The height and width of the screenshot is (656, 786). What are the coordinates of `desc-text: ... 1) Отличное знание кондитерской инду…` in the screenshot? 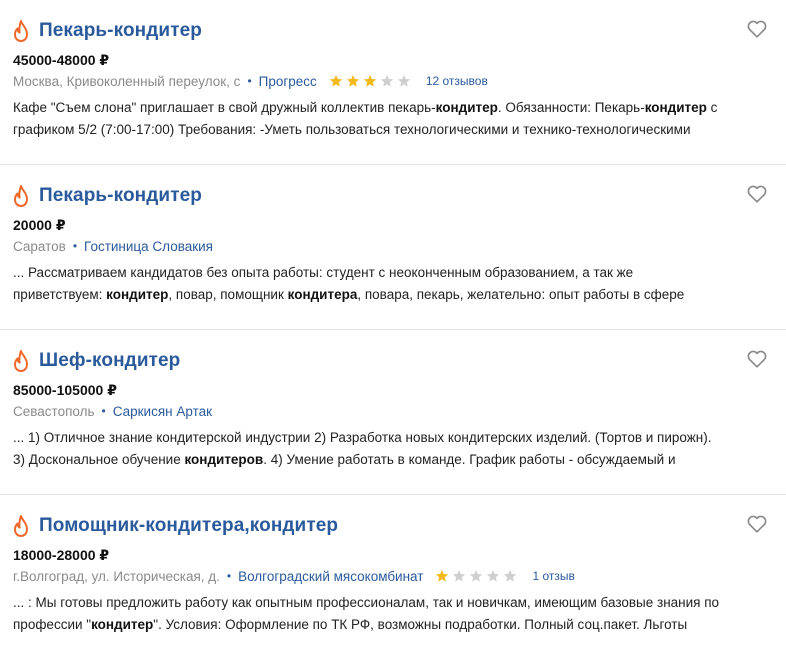 It's located at (362, 437).